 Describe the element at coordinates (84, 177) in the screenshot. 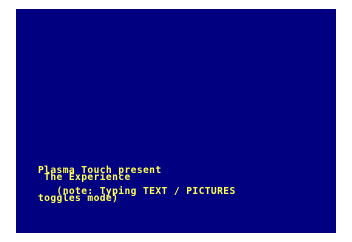

I see `title-line: The Experience` at that location.